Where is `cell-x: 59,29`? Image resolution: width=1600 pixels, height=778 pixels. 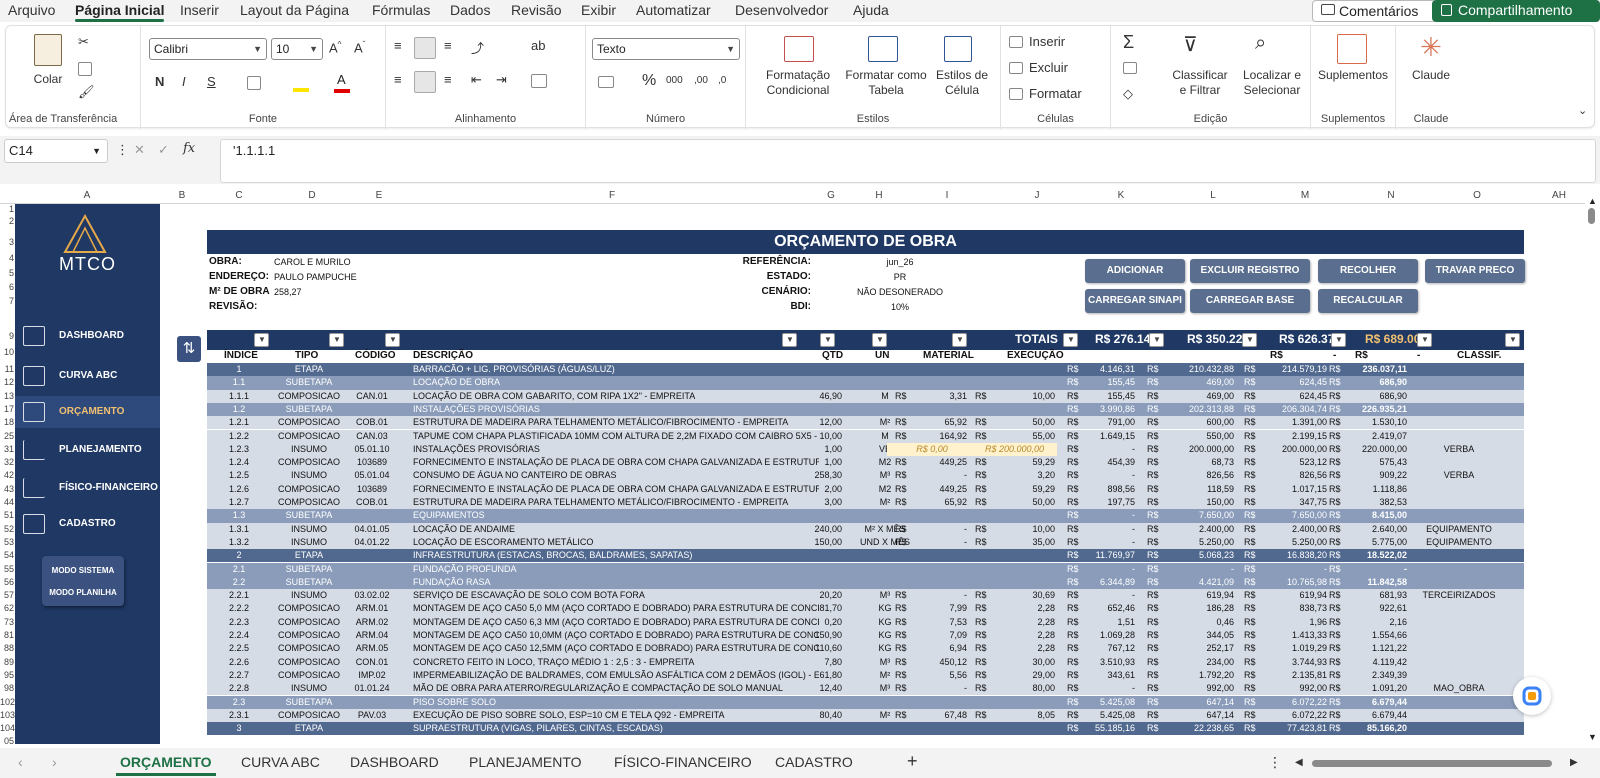 cell-x: 59,29 is located at coordinates (1021, 489).